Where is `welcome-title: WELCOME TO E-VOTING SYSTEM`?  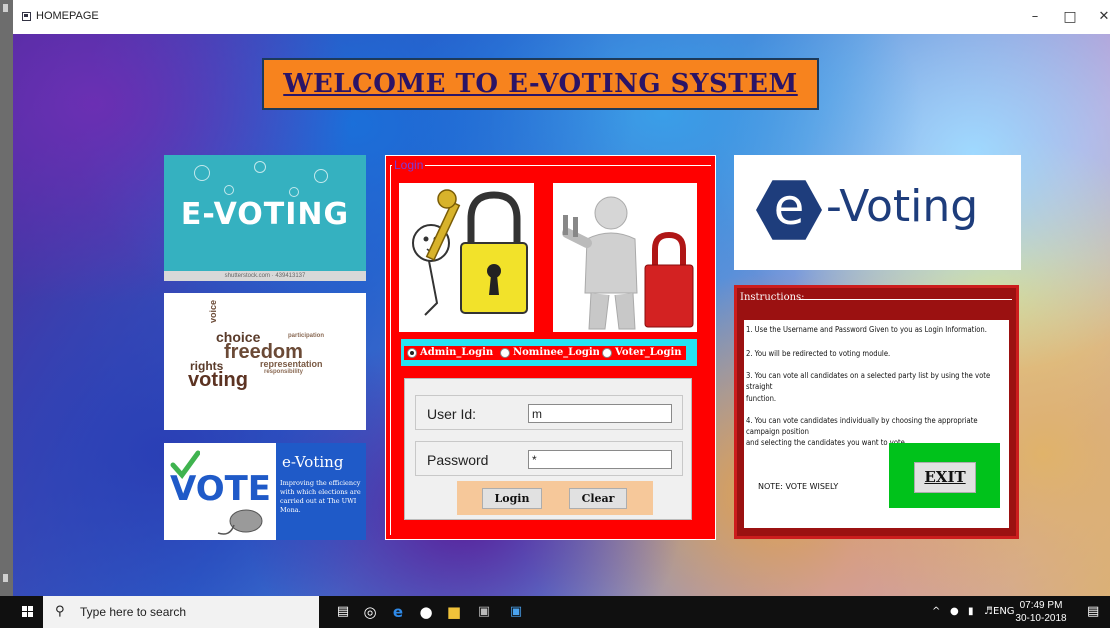 welcome-title: WELCOME TO E-VOTING SYSTEM is located at coordinates (540, 84).